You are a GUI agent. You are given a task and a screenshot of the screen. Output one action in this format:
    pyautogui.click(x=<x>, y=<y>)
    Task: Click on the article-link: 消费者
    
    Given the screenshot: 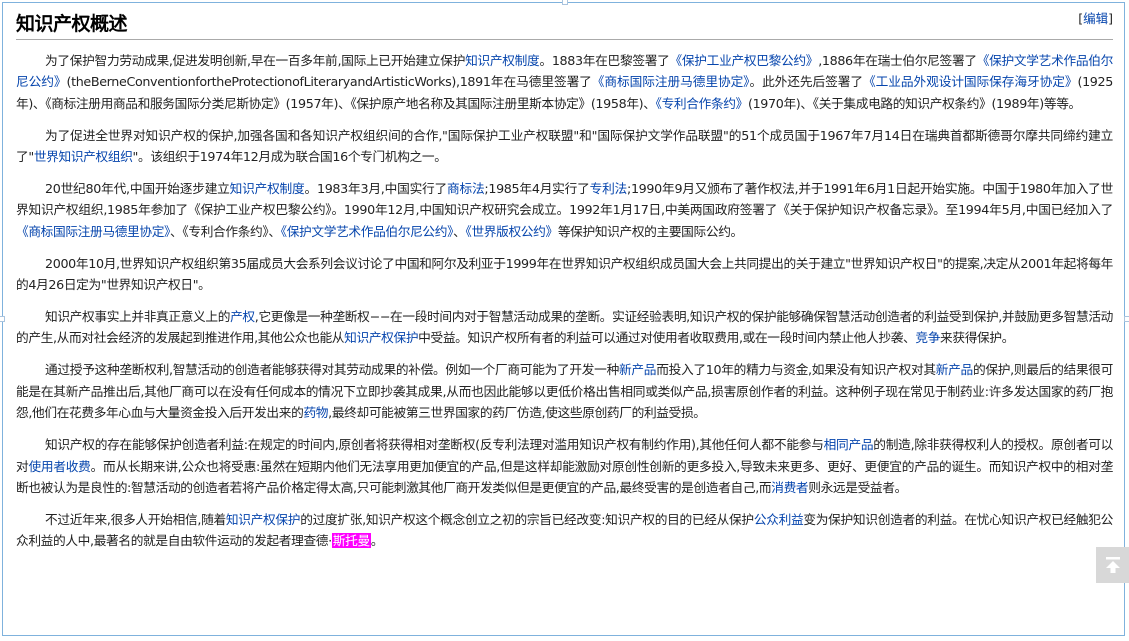 What is the action you would take?
    pyautogui.click(x=789, y=487)
    